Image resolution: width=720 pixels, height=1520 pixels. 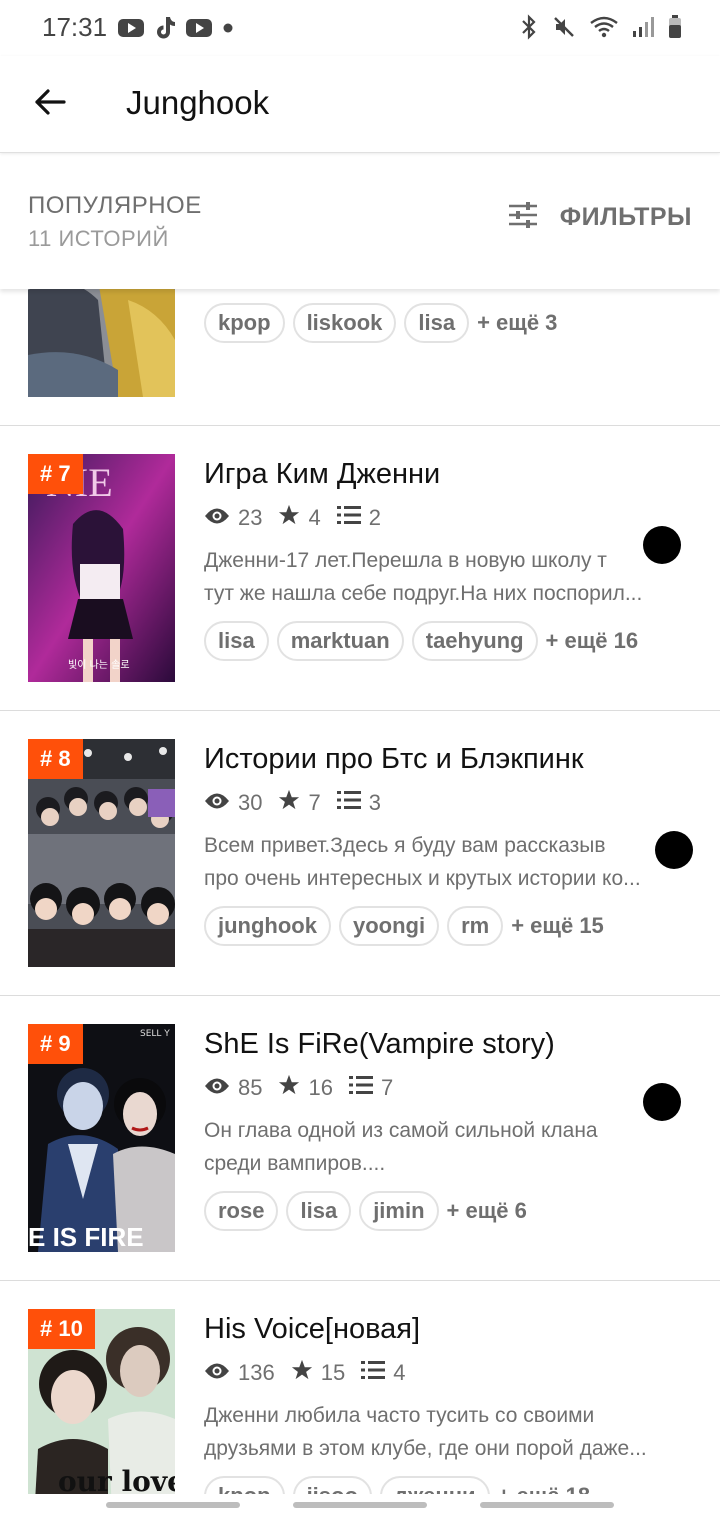 I want to click on story-title: ShE Is FiRe(Vampire story), so click(x=379, y=1044).